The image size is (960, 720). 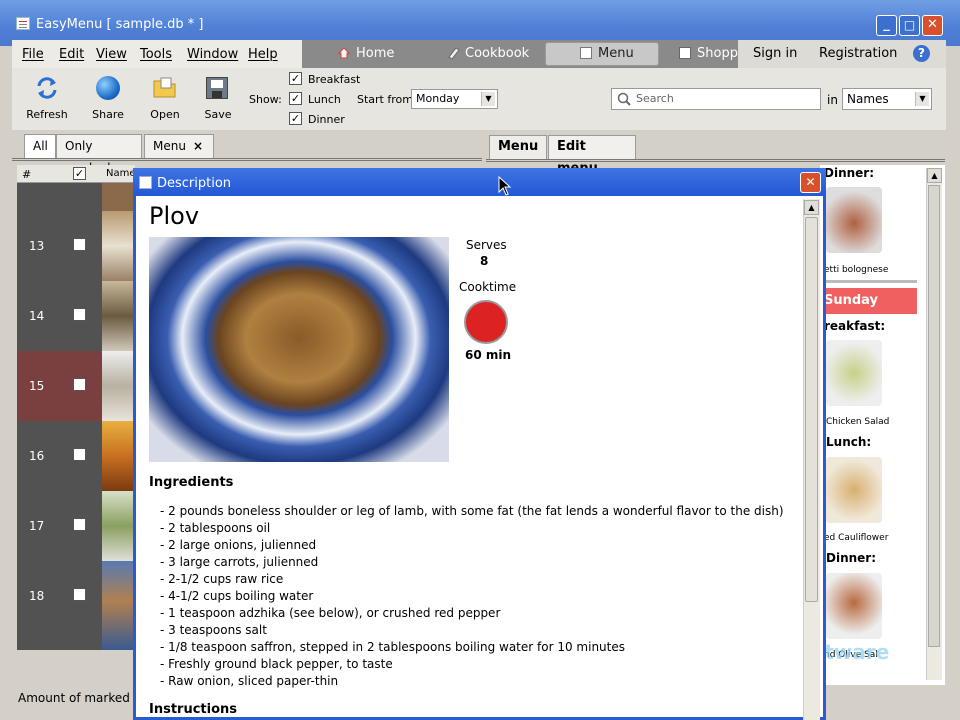 What do you see at coordinates (79, 173) in the screenshot?
I see `grid-select-all-checkbox: ✓` at bounding box center [79, 173].